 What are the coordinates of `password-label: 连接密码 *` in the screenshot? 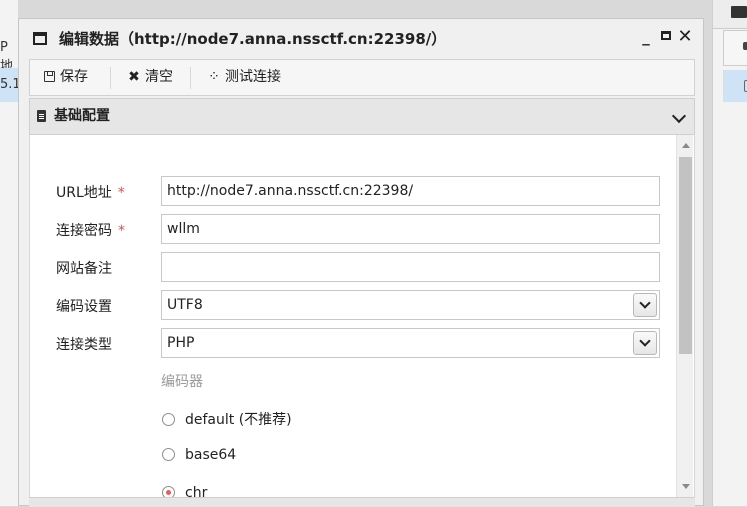 It's located at (90, 230).